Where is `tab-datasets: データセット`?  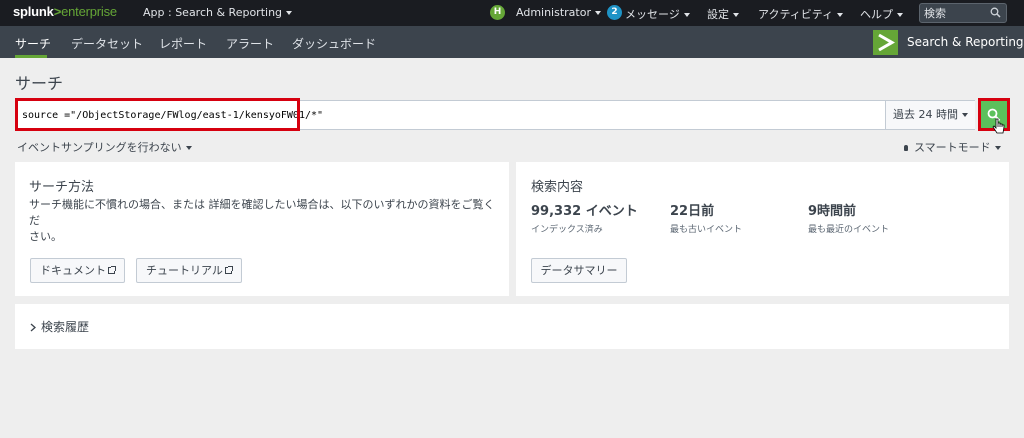
tab-datasets: データセット is located at coordinates (107, 43).